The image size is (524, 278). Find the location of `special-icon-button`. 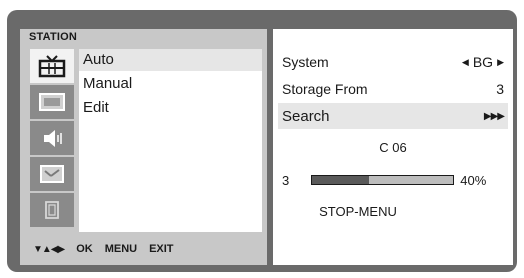

special-icon-button is located at coordinates (52, 210).